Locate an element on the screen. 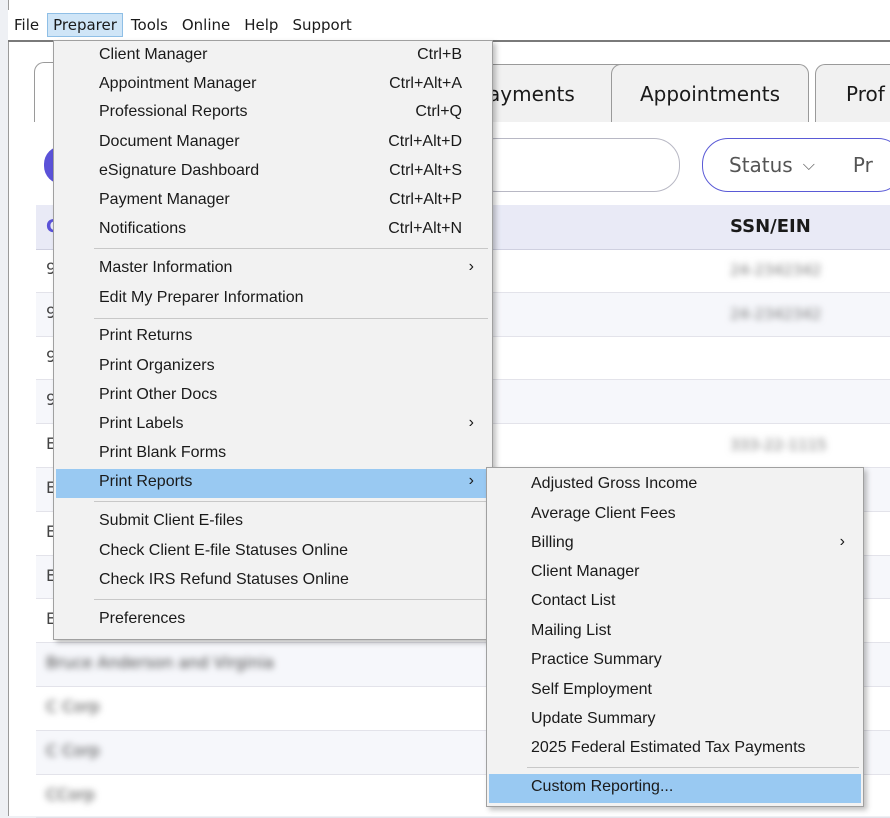 The width and height of the screenshot is (890, 818). menu-item-label: Update Summary is located at coordinates (593, 718).